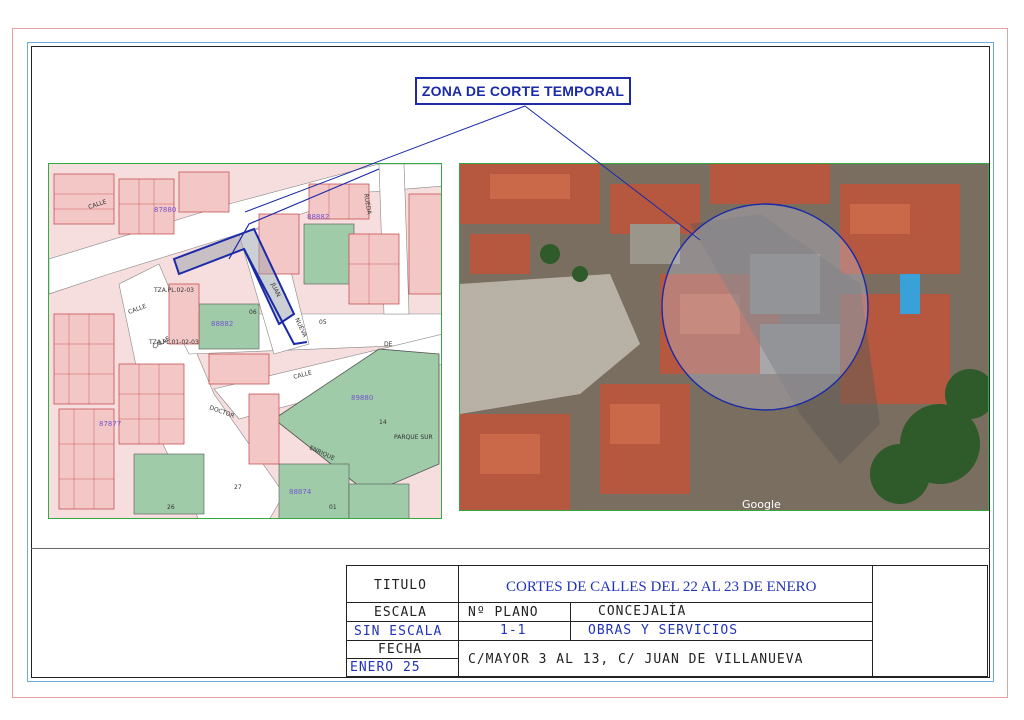 The height and width of the screenshot is (720, 1024). What do you see at coordinates (636, 659) in the screenshot?
I see `address-value: C/MAYOR 3 AL 13, C/ JUAN DE VILLANUEVA` at bounding box center [636, 659].